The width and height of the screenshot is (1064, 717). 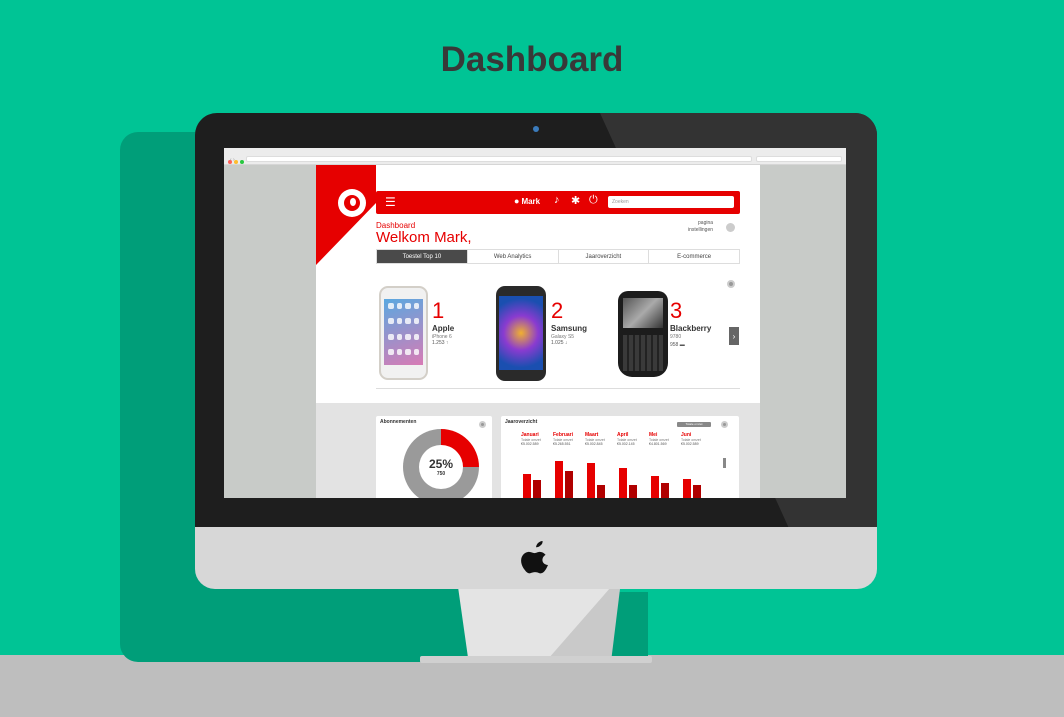 I want to click on month-juni: Juni Totale omzet €5.002.589, so click(x=696, y=439).